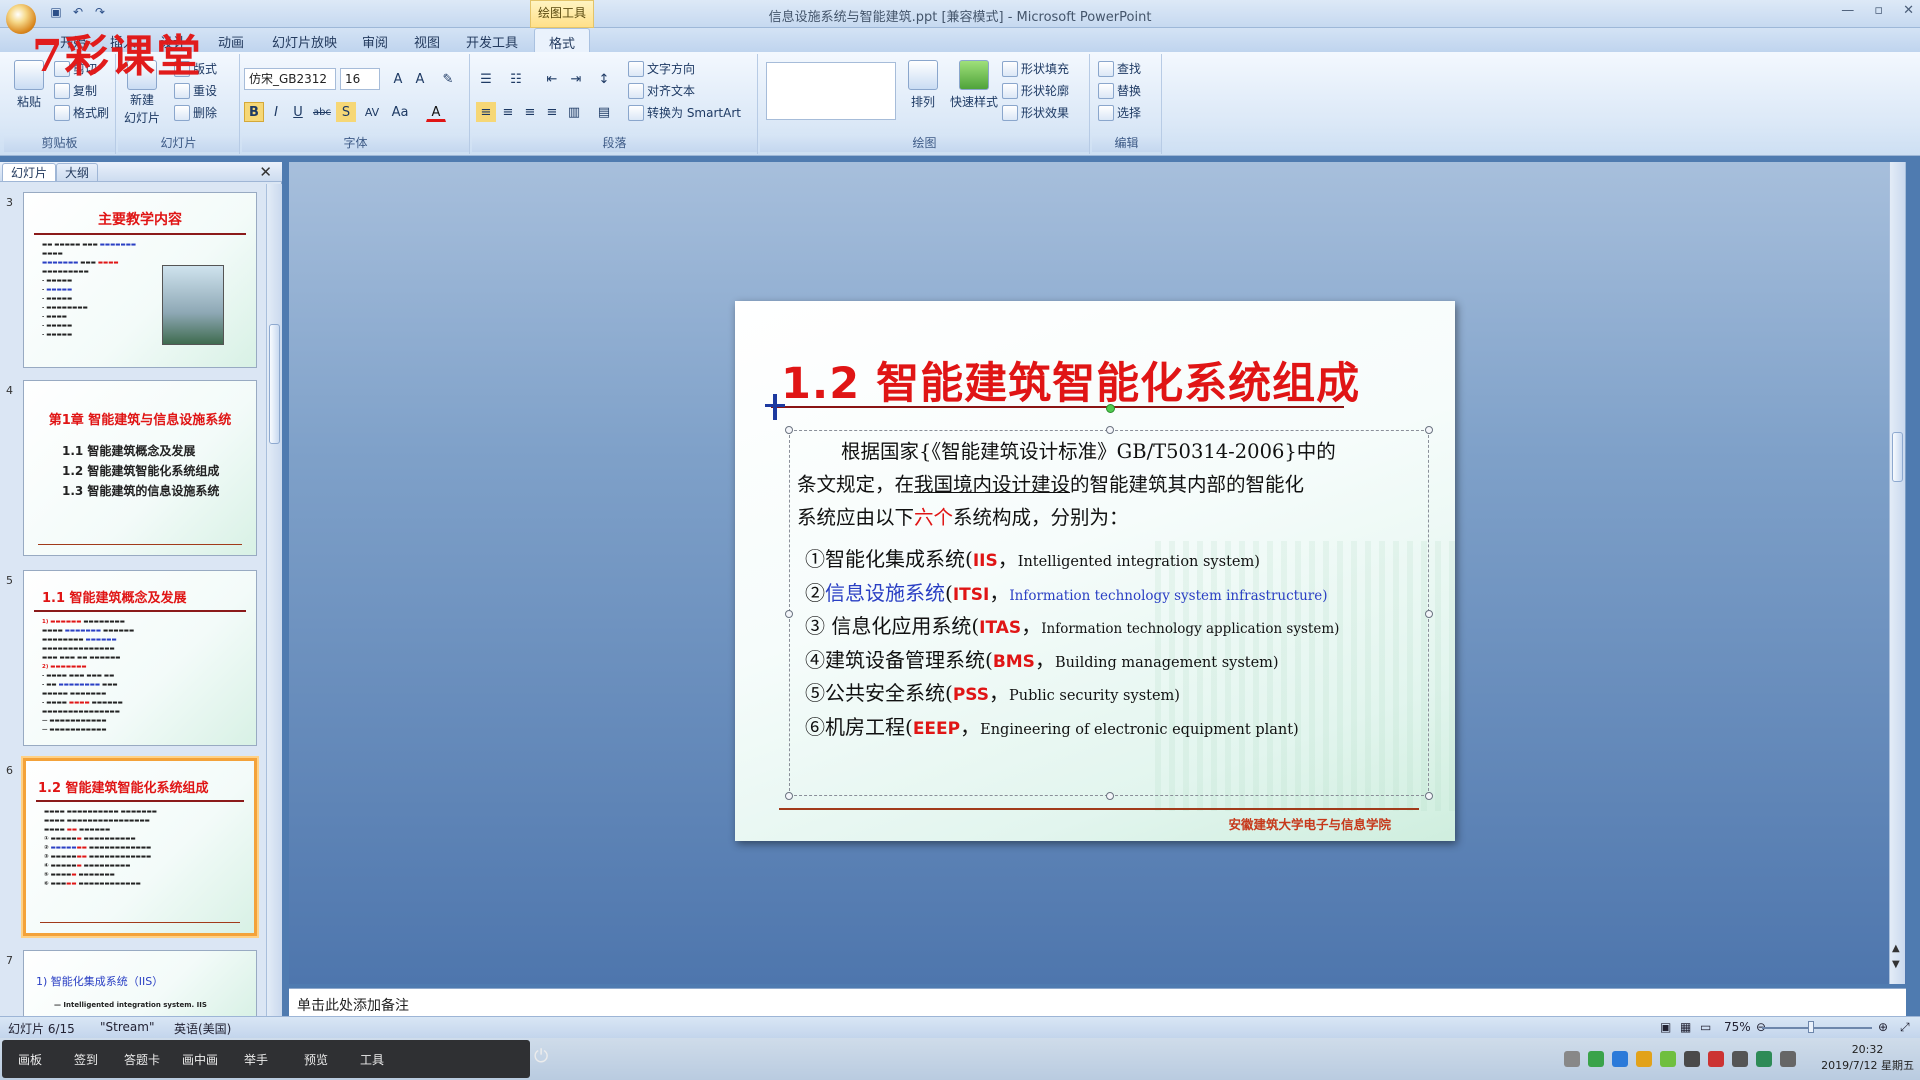 Image resolution: width=1920 pixels, height=1080 pixels. What do you see at coordinates (420, 79) in the screenshot?
I see `shrink-font-button: A` at bounding box center [420, 79].